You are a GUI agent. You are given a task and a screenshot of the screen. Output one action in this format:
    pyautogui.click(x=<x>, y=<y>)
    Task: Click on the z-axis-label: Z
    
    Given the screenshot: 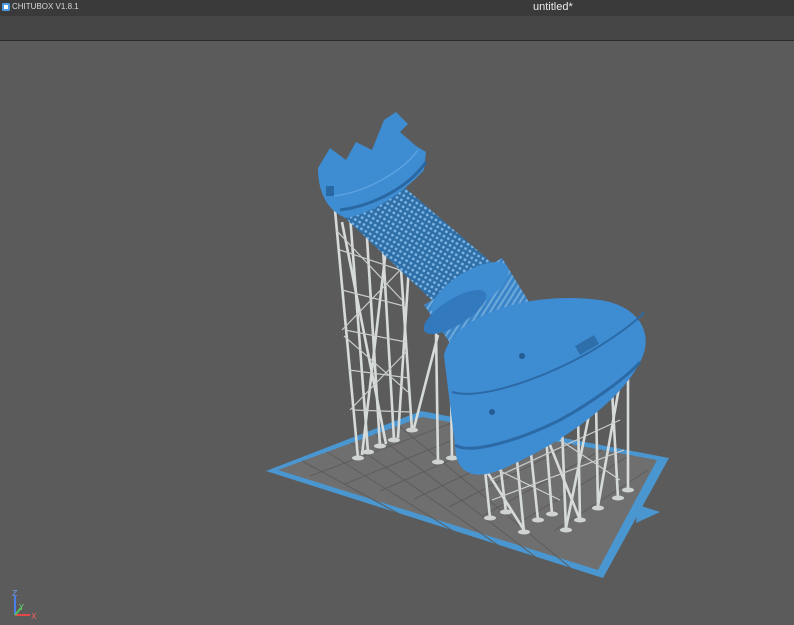 What is the action you would take?
    pyautogui.click(x=15, y=594)
    